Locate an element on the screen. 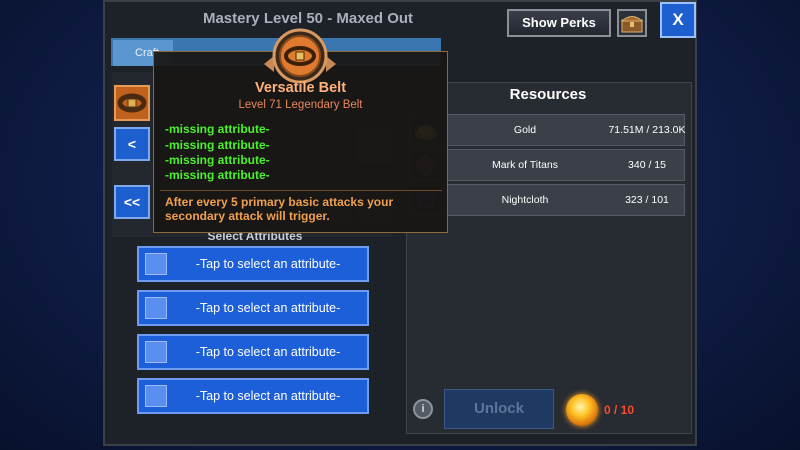 The image size is (800, 450). unlock-button: Unlock is located at coordinates (499, 409).